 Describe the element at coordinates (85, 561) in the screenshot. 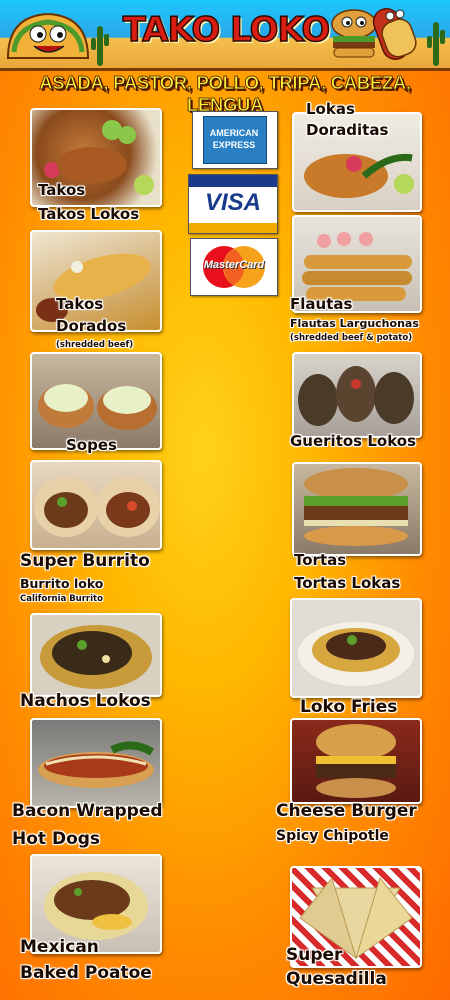

I see `super-burrito-name: Super Burrito` at that location.